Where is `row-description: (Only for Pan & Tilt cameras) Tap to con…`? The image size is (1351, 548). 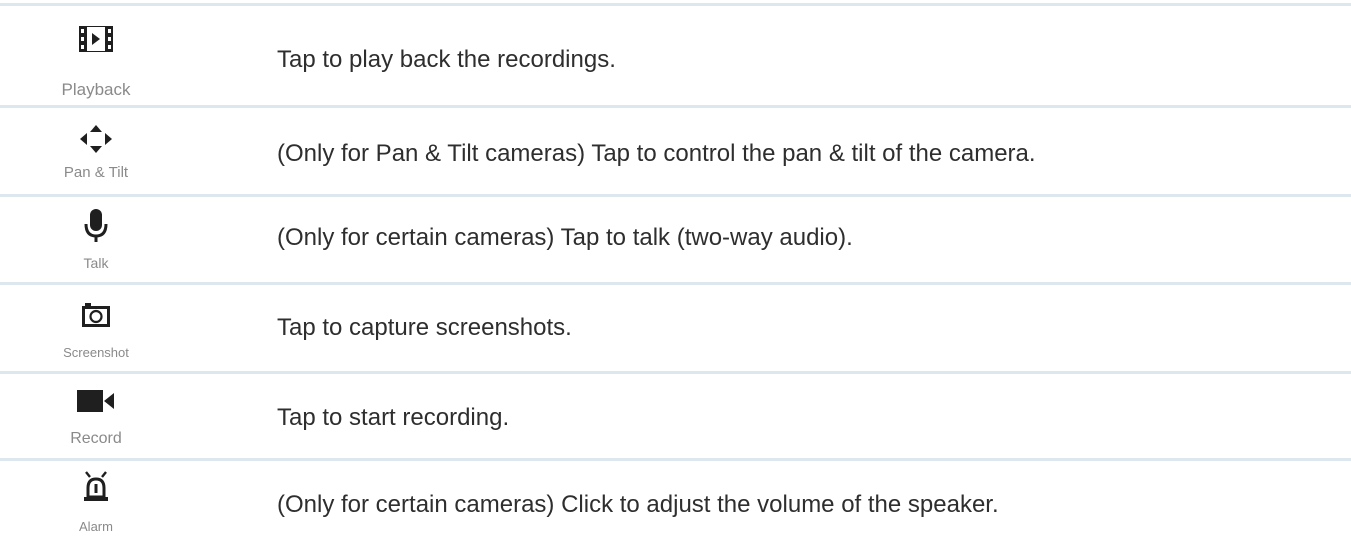 row-description: (Only for Pan & Tilt cameras) Tap to con… is located at coordinates (656, 153).